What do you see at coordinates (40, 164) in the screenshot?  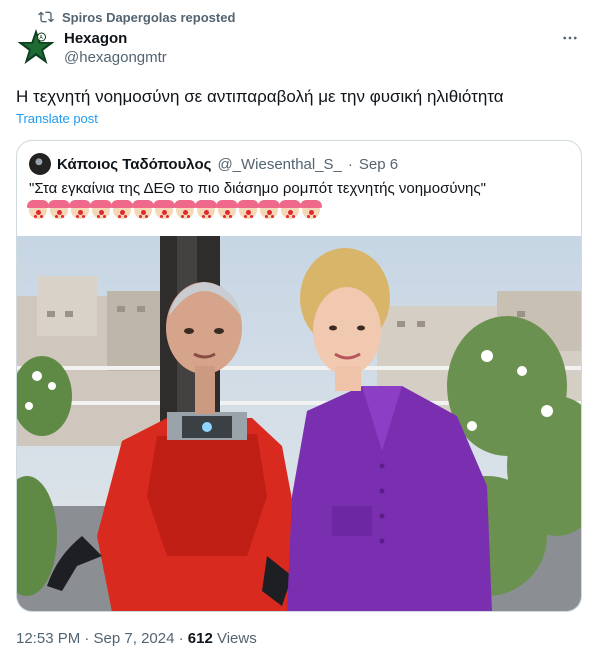 I see `quoted-author-avatar` at bounding box center [40, 164].